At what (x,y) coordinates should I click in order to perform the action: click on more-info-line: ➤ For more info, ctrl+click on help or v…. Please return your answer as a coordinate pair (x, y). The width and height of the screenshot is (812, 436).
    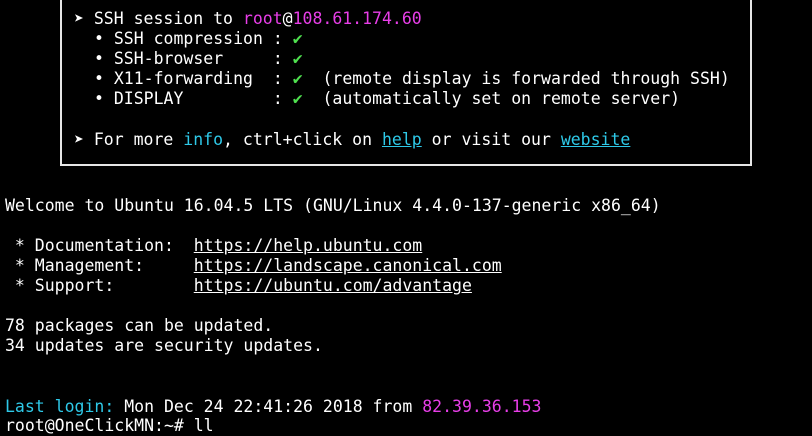
    Looking at the image, I should click on (352, 139).